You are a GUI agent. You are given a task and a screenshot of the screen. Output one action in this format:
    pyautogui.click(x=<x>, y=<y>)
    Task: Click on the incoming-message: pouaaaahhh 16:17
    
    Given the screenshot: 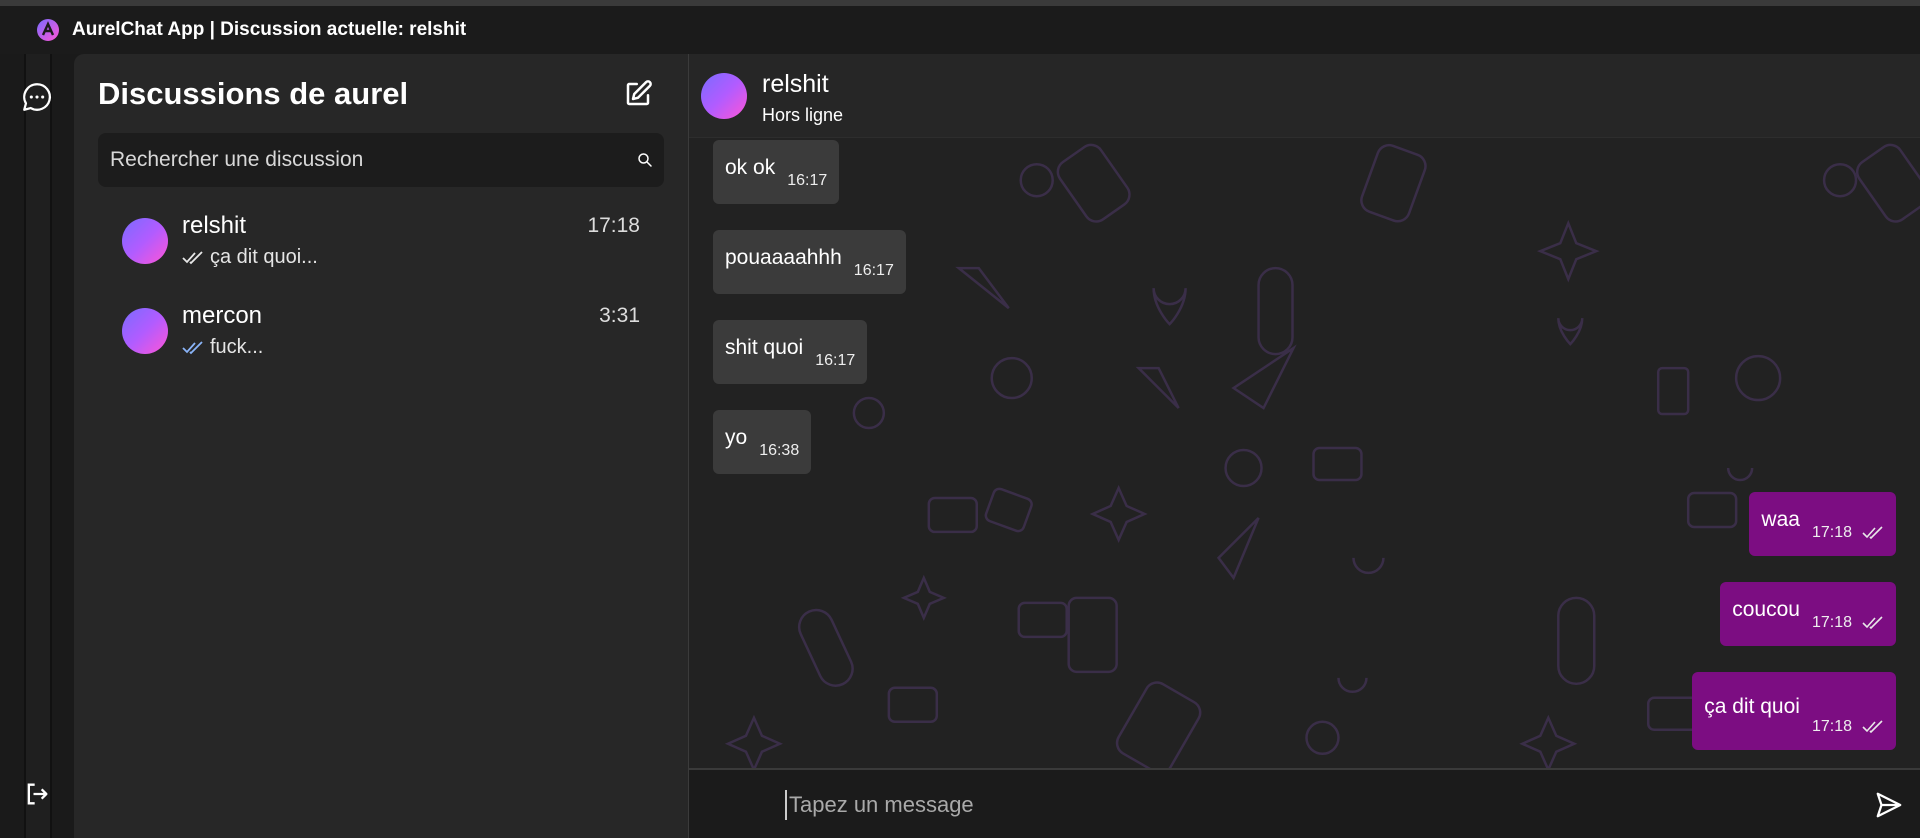 What is the action you would take?
    pyautogui.click(x=809, y=262)
    